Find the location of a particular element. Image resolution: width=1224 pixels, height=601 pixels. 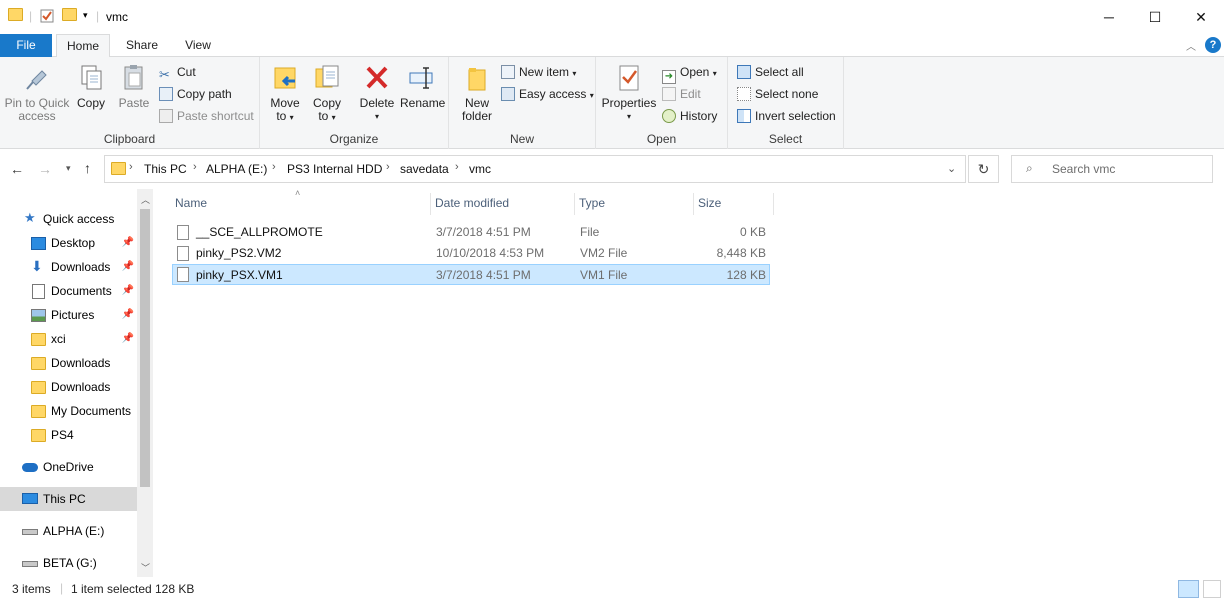

copy-path-icon is located at coordinates (166, 94).